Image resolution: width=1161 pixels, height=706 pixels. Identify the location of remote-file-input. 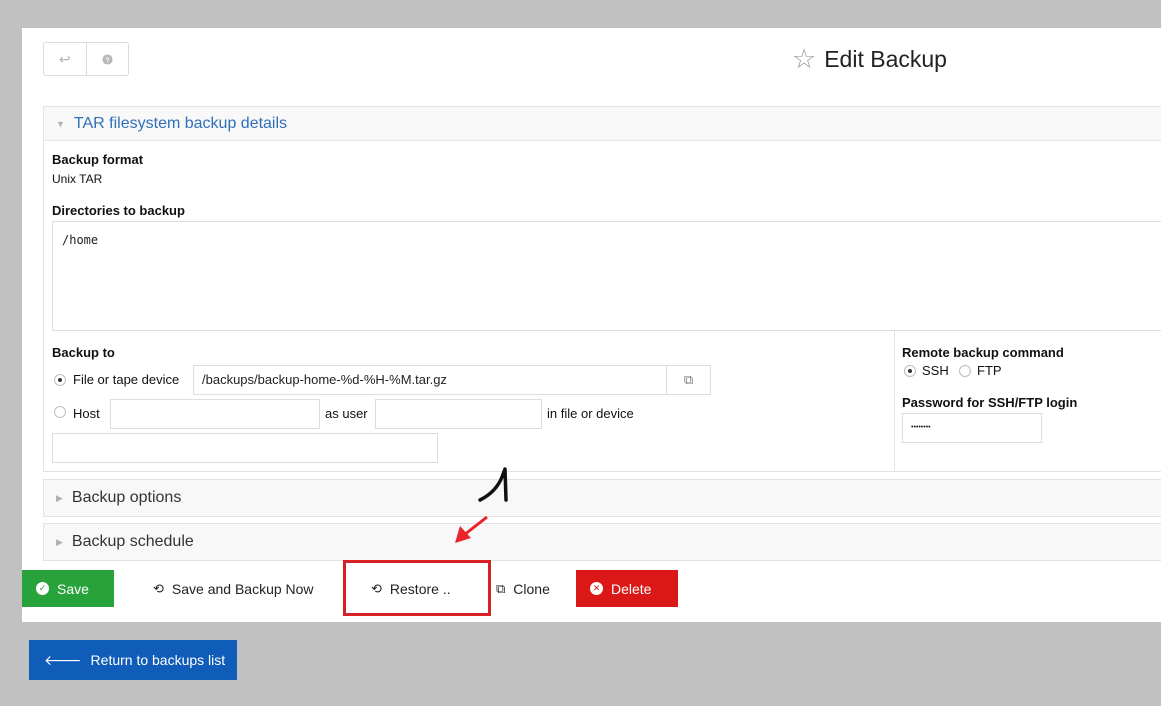
(245, 448).